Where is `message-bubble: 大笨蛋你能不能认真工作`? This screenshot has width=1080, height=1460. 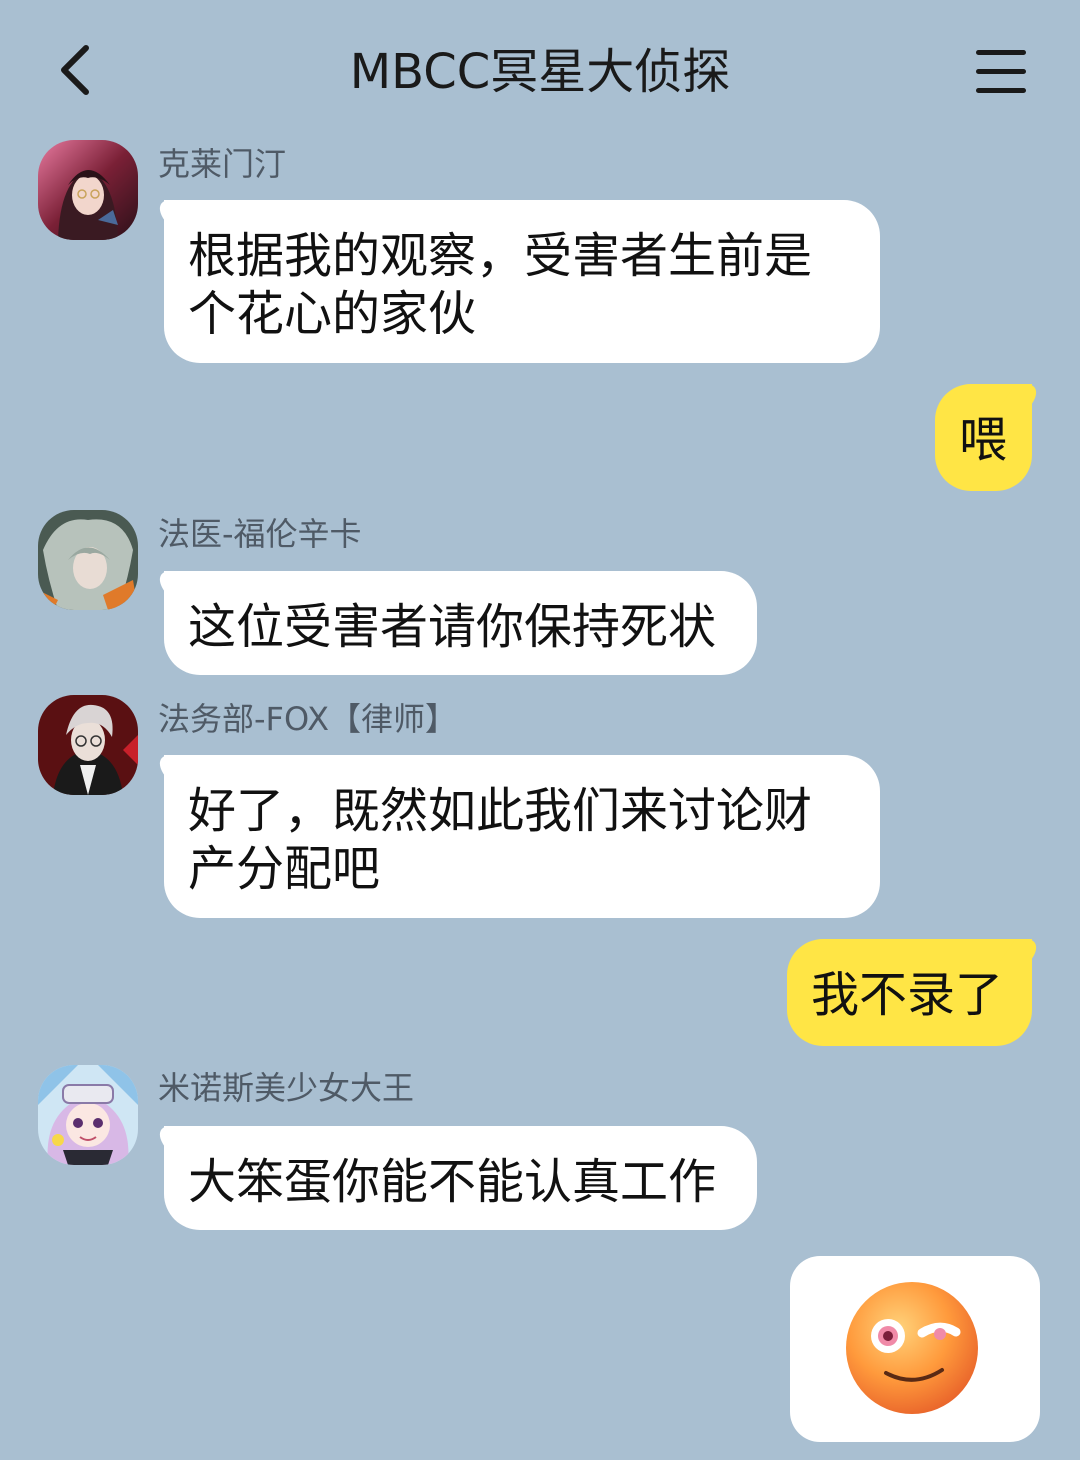
message-bubble: 大笨蛋你能不能认真工作 is located at coordinates (460, 1178).